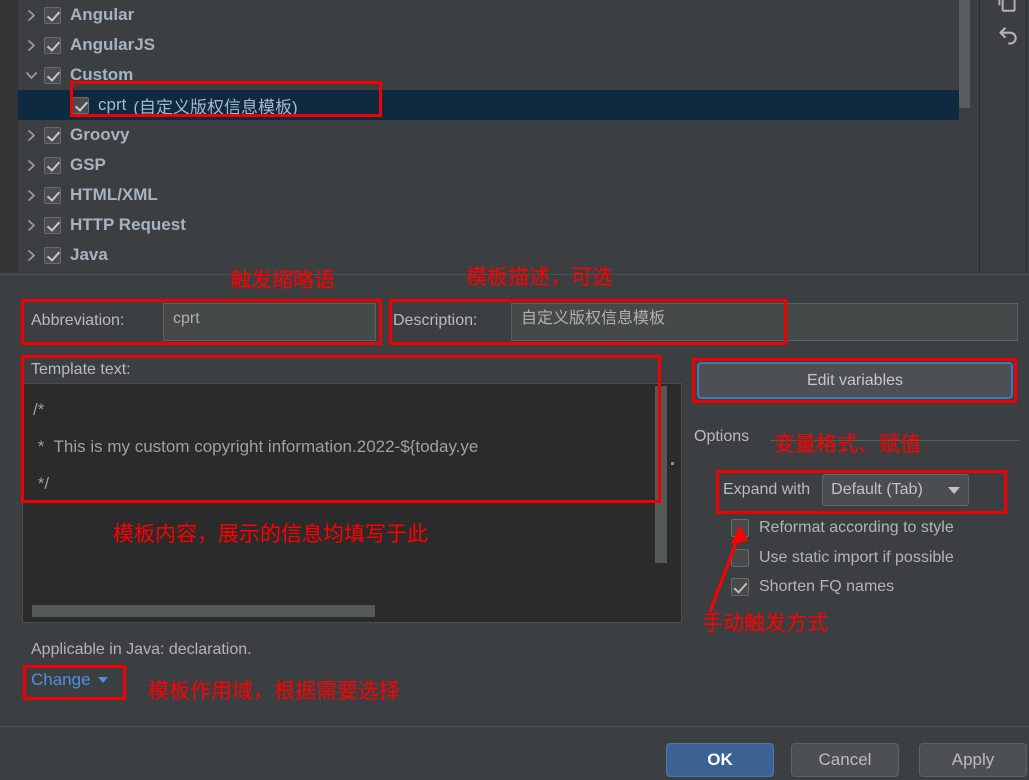  I want to click on tree-item-groovy: Groovy, so click(493, 135).